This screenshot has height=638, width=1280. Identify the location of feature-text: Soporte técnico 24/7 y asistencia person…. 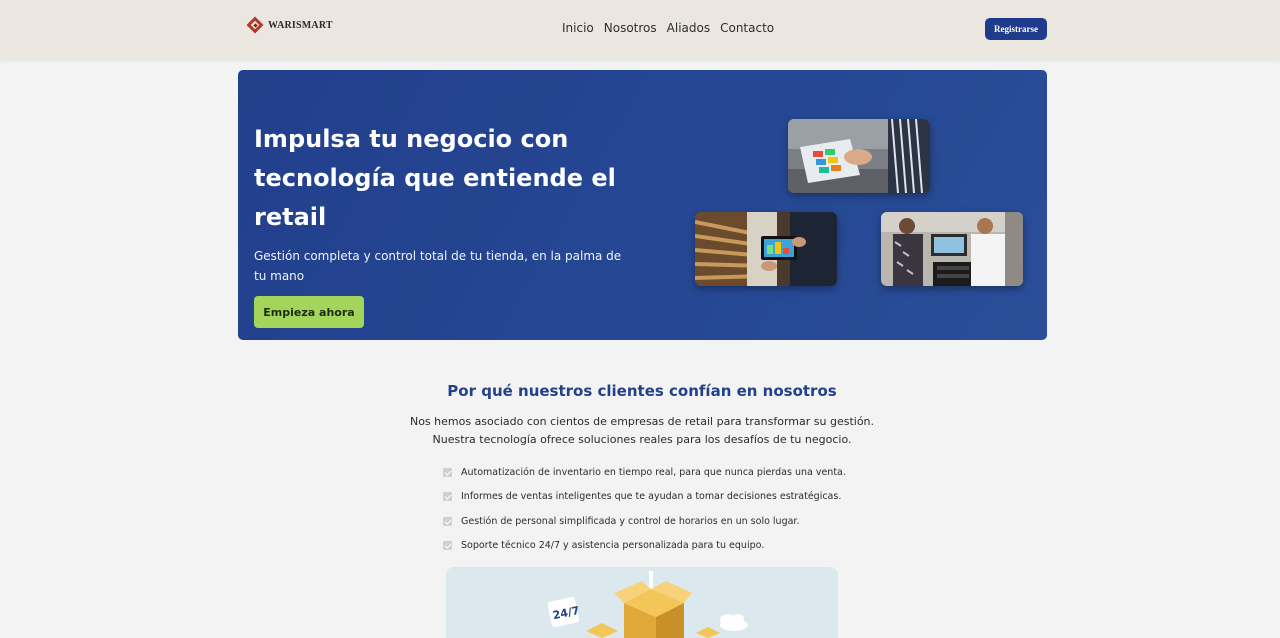
(613, 546).